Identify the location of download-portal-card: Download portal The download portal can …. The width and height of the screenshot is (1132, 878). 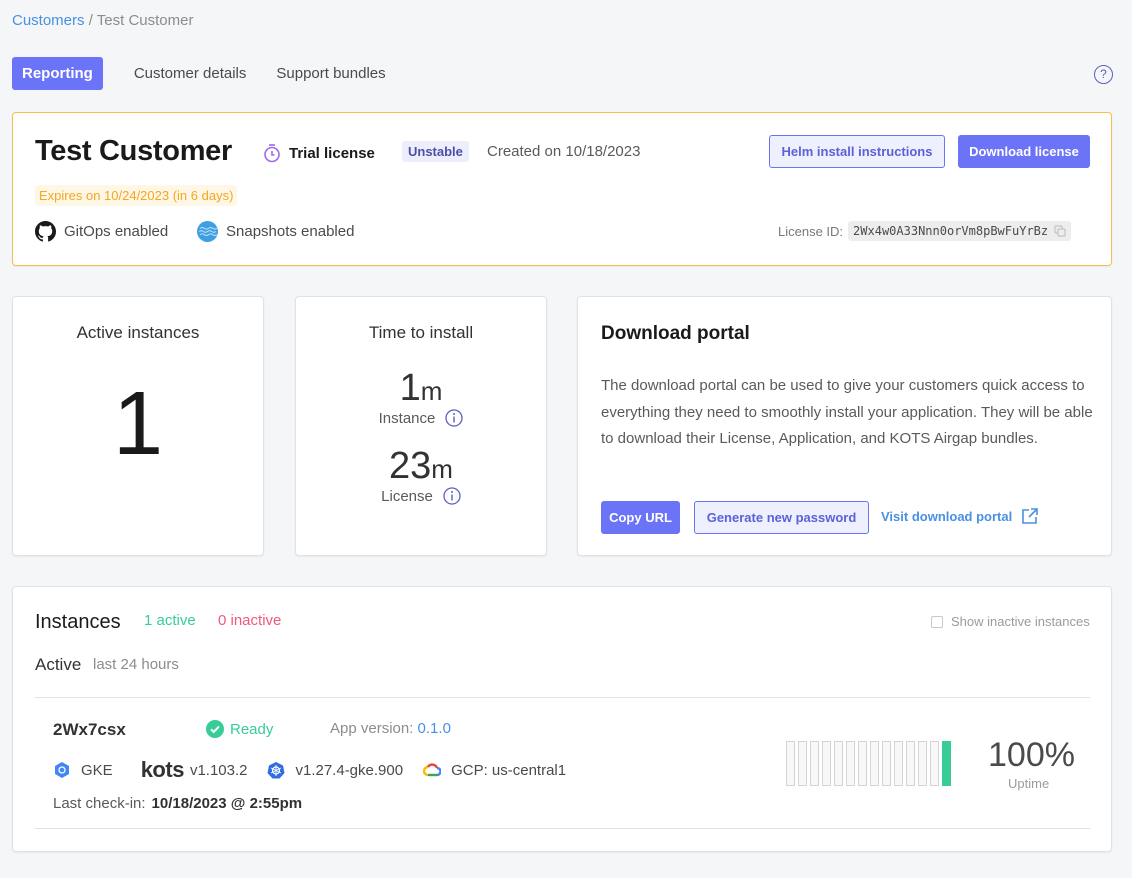
(844, 426).